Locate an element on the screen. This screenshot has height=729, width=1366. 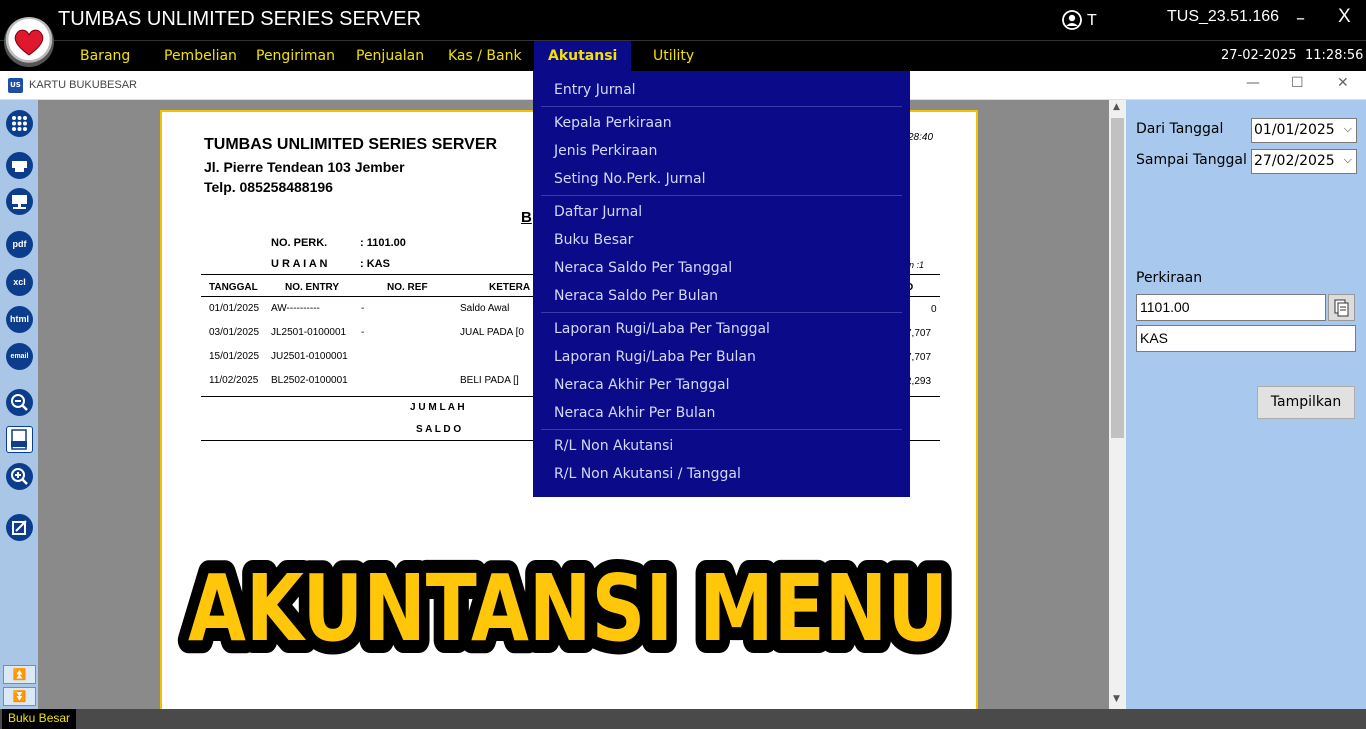
printer-icon is located at coordinates (19, 165).